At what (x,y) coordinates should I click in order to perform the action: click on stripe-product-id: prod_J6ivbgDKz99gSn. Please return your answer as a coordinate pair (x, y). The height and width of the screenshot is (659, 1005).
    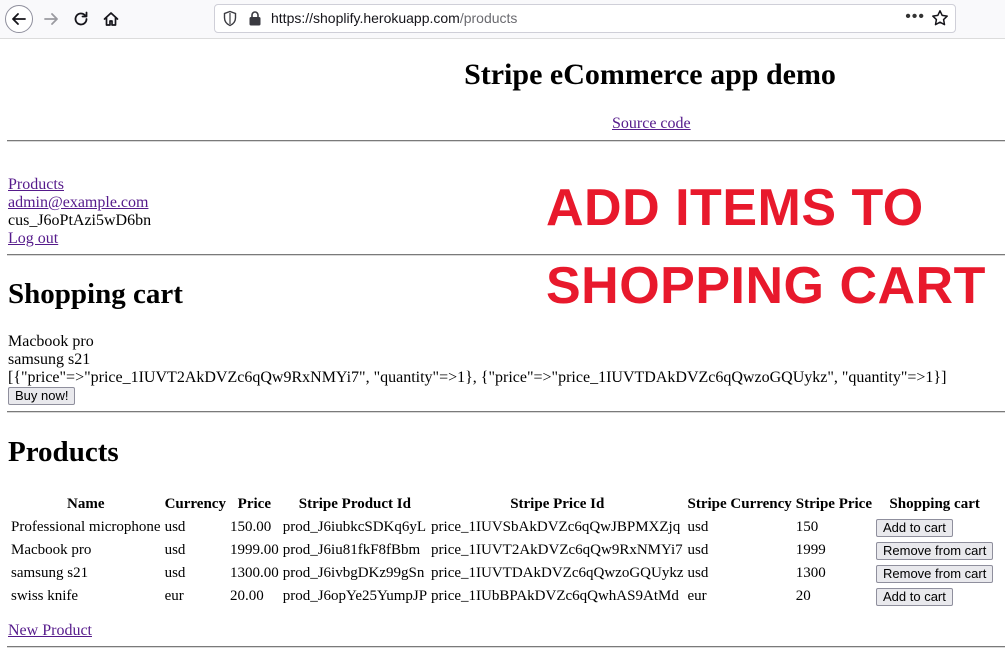
    Looking at the image, I should click on (353, 573).